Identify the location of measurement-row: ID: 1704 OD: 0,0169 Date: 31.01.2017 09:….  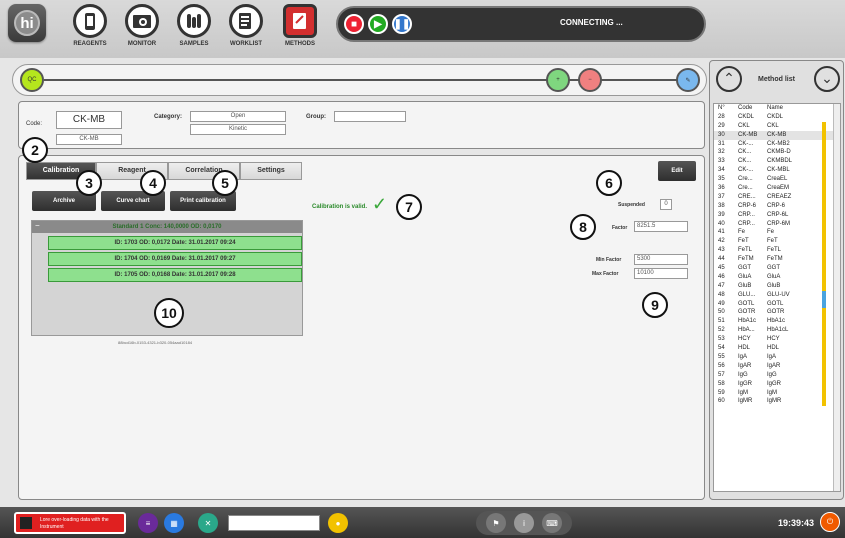
(175, 259).